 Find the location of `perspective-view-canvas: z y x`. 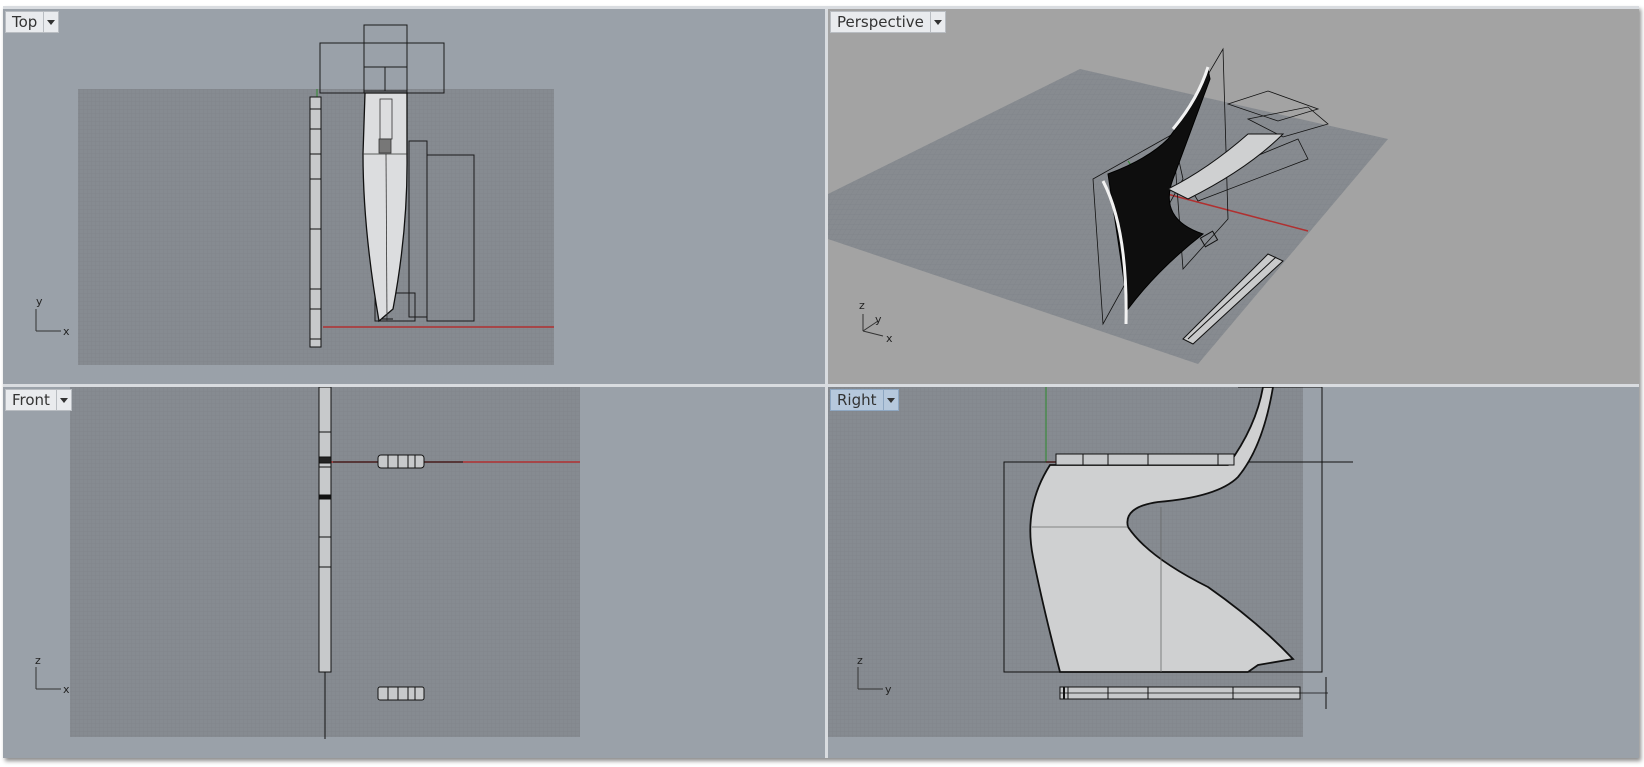

perspective-view-canvas: z y x is located at coordinates (1108, 205).